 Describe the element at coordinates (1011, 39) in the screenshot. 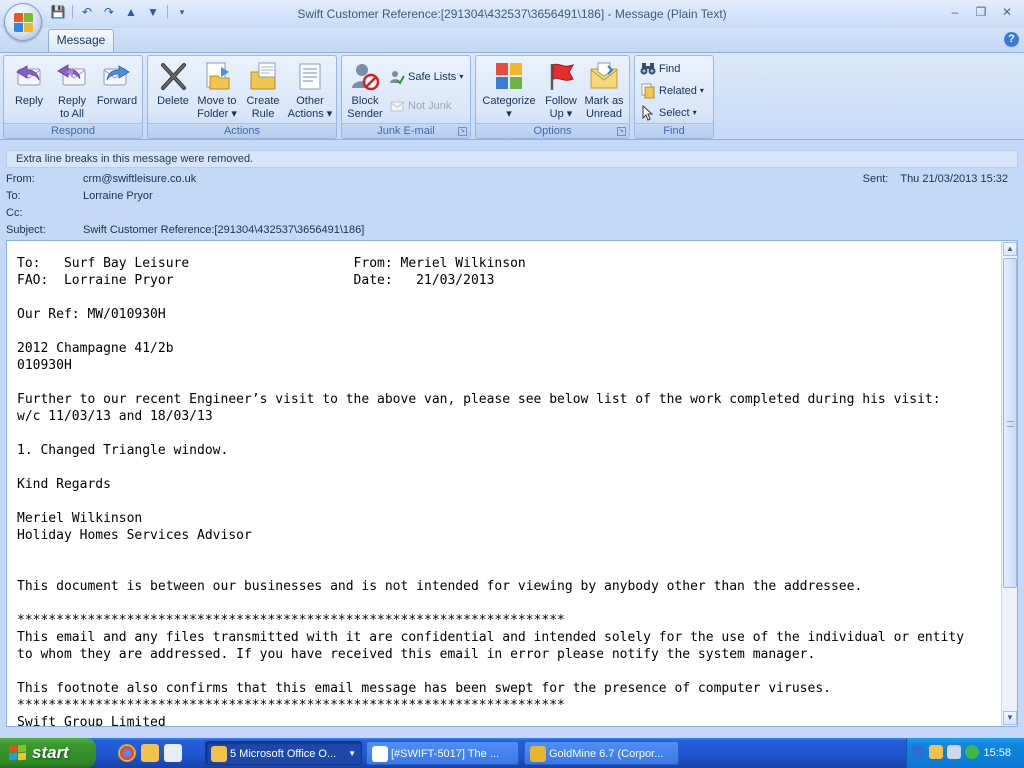

I see `help-icon: ?` at that location.